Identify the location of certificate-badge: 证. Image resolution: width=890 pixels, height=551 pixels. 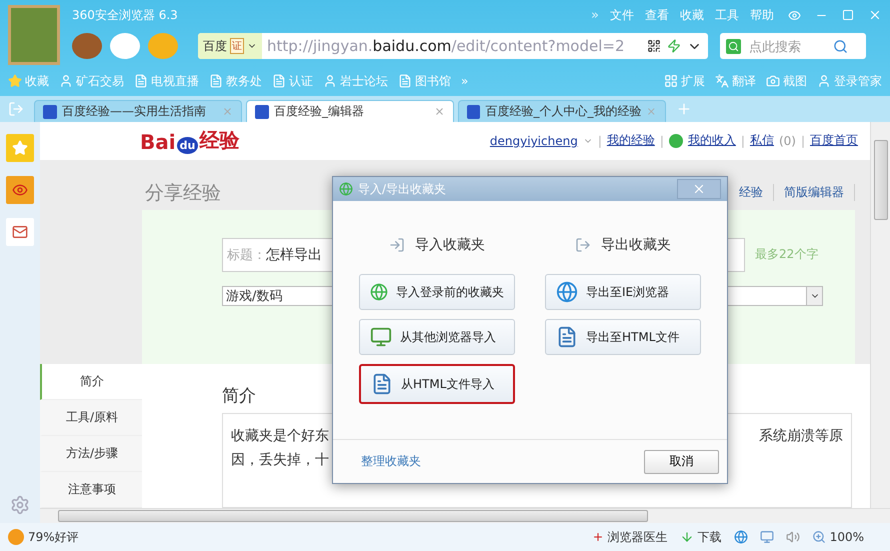
(237, 46).